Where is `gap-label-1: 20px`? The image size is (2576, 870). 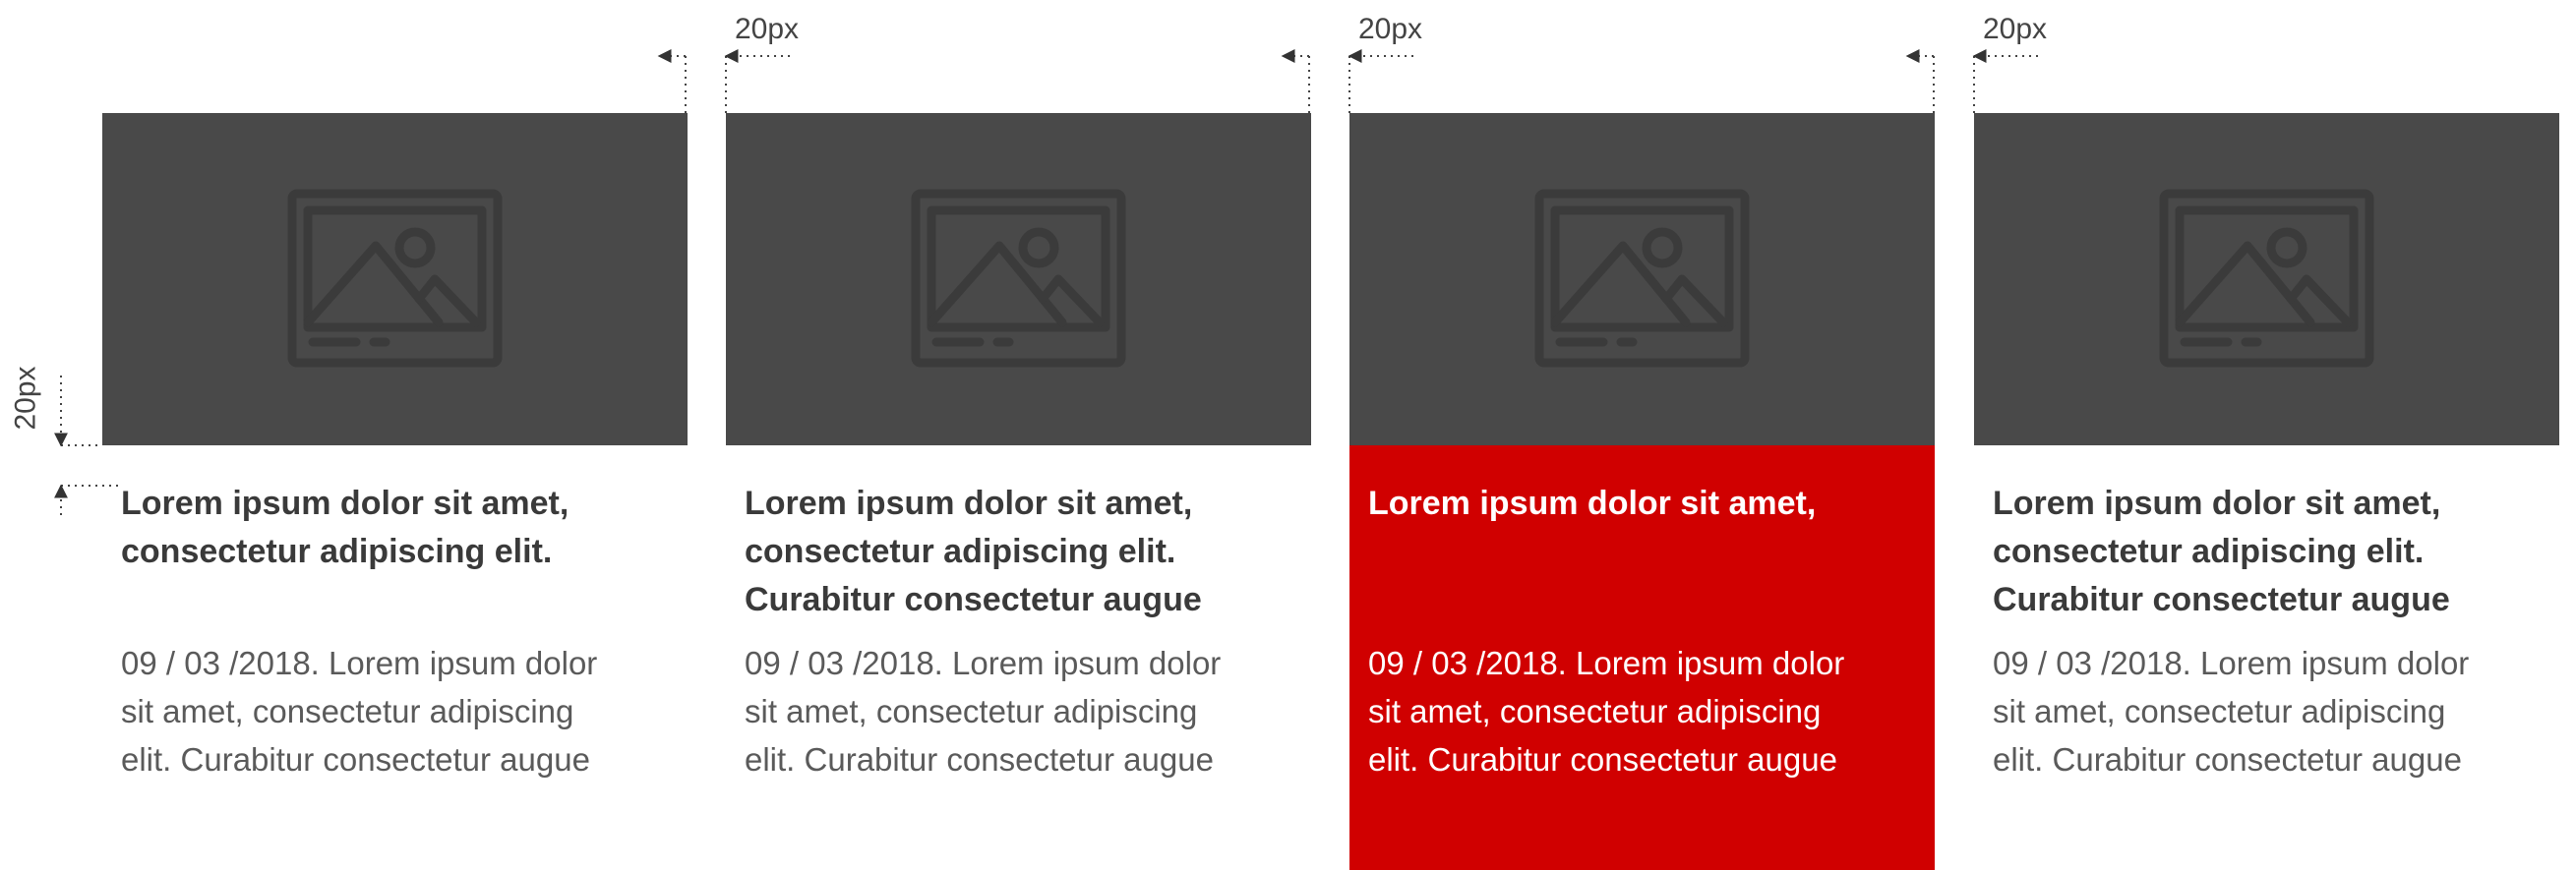
gap-label-1: 20px is located at coordinates (767, 29).